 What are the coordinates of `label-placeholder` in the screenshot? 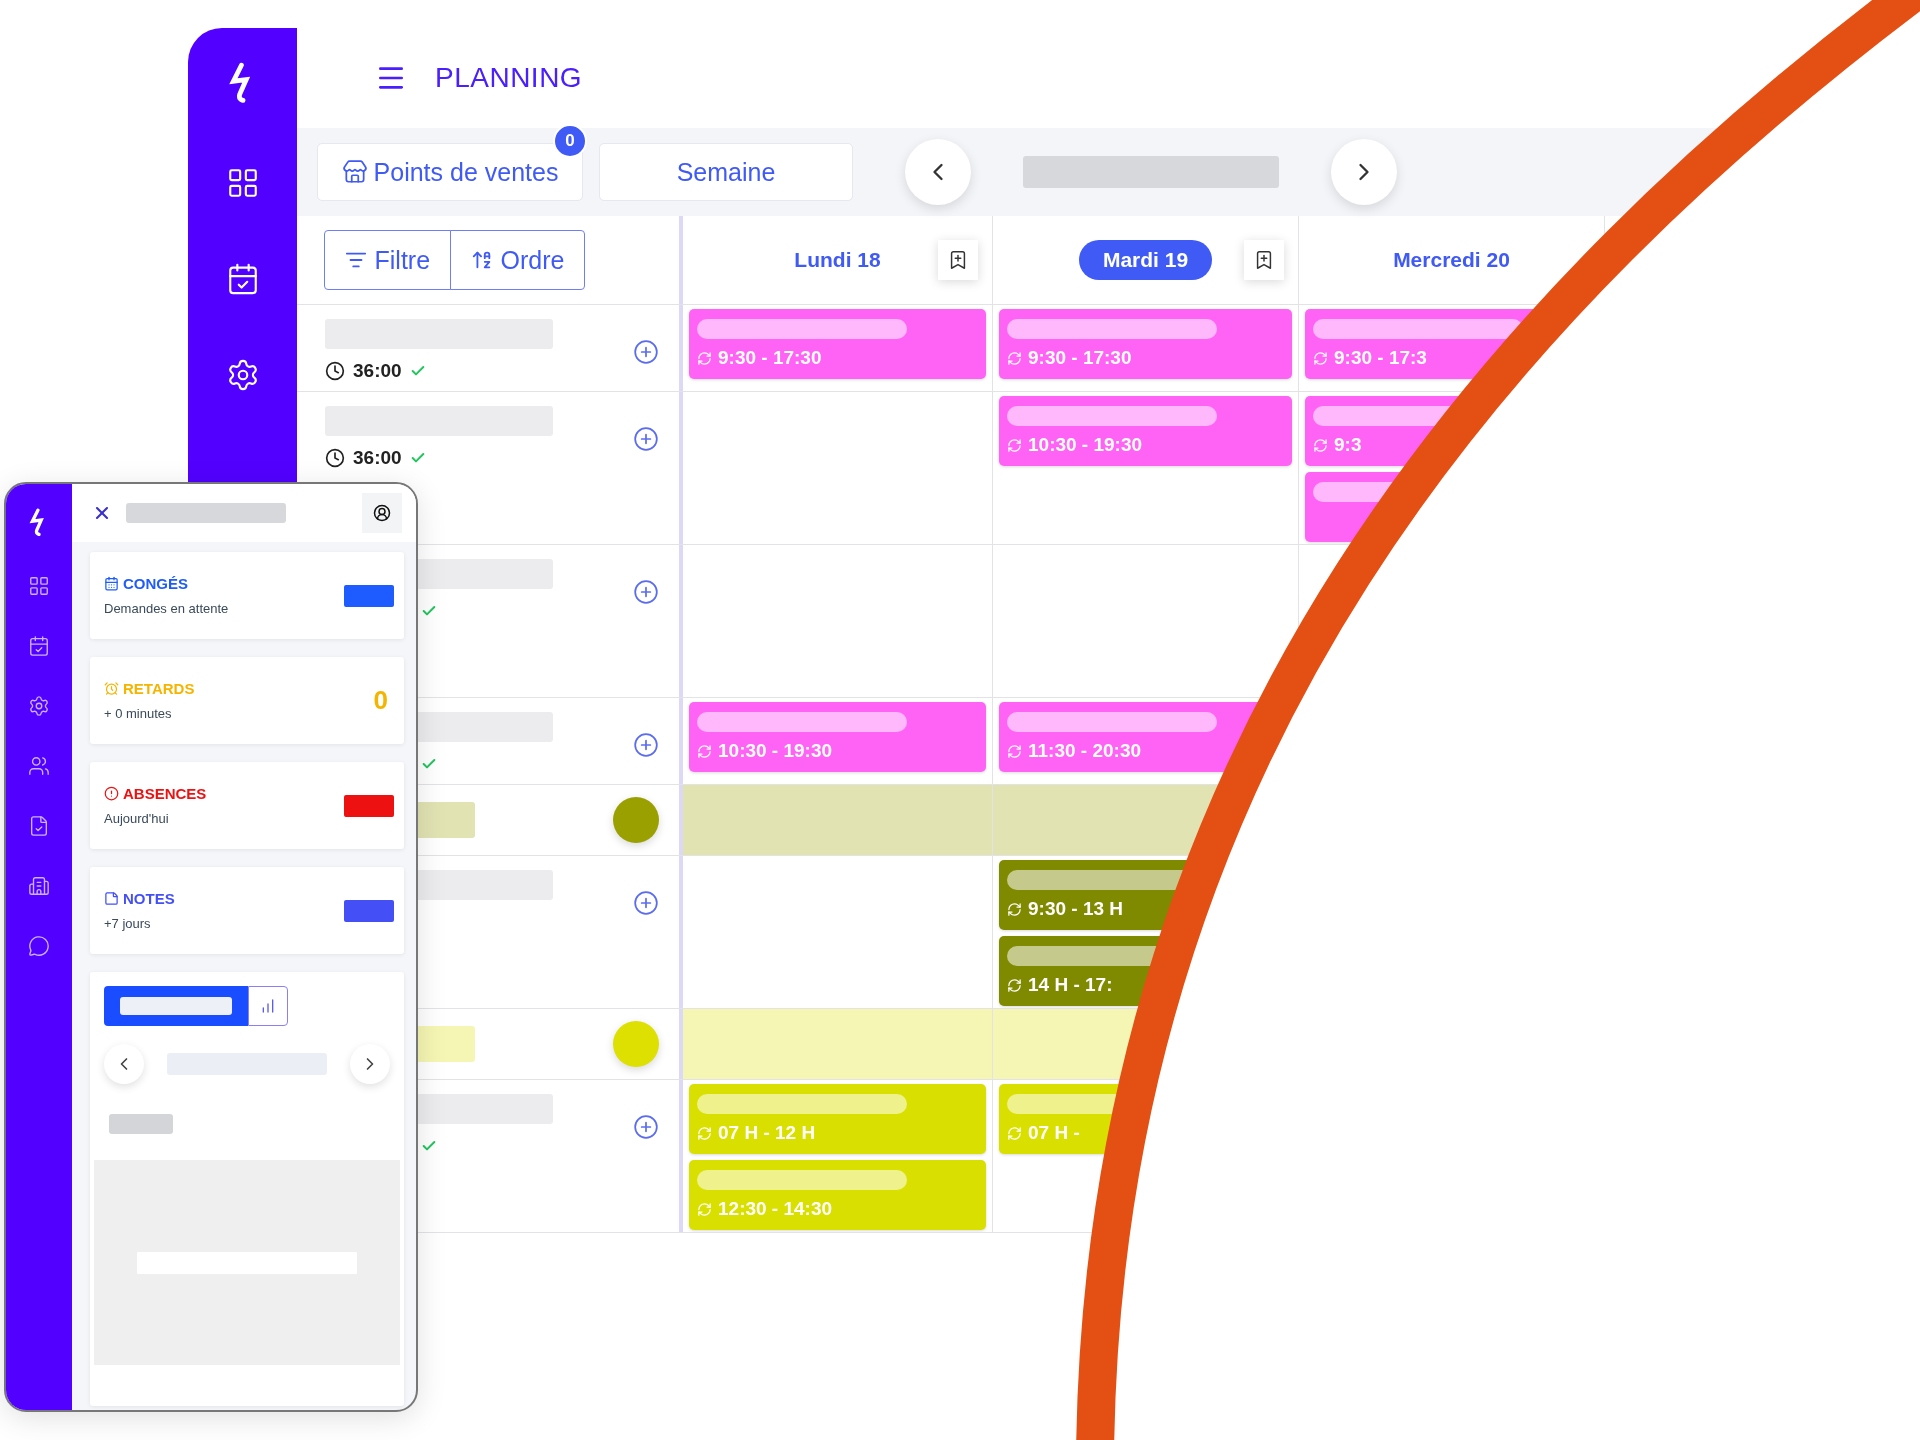 It's located at (141, 1124).